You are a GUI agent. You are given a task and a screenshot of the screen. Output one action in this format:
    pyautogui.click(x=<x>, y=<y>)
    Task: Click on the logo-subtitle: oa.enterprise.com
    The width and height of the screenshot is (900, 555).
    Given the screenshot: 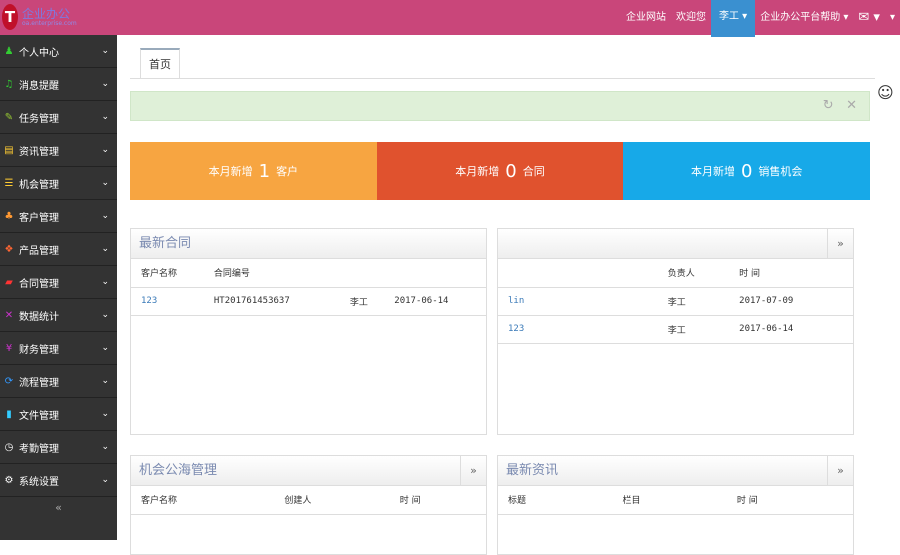 What is the action you would take?
    pyautogui.click(x=49, y=23)
    